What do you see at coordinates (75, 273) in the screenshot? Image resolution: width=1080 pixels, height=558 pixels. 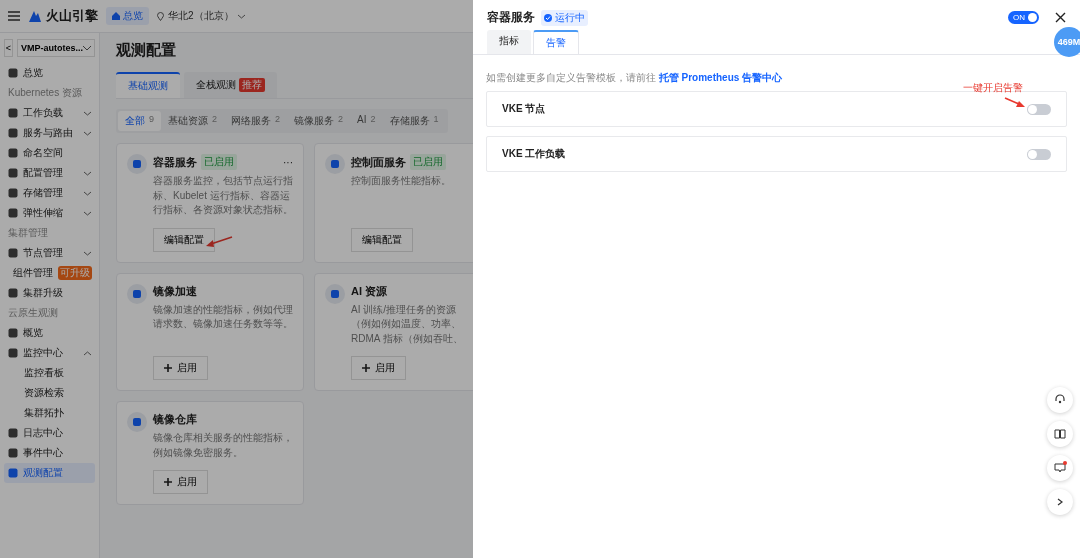 I see `upgrade-badge: 可升级` at bounding box center [75, 273].